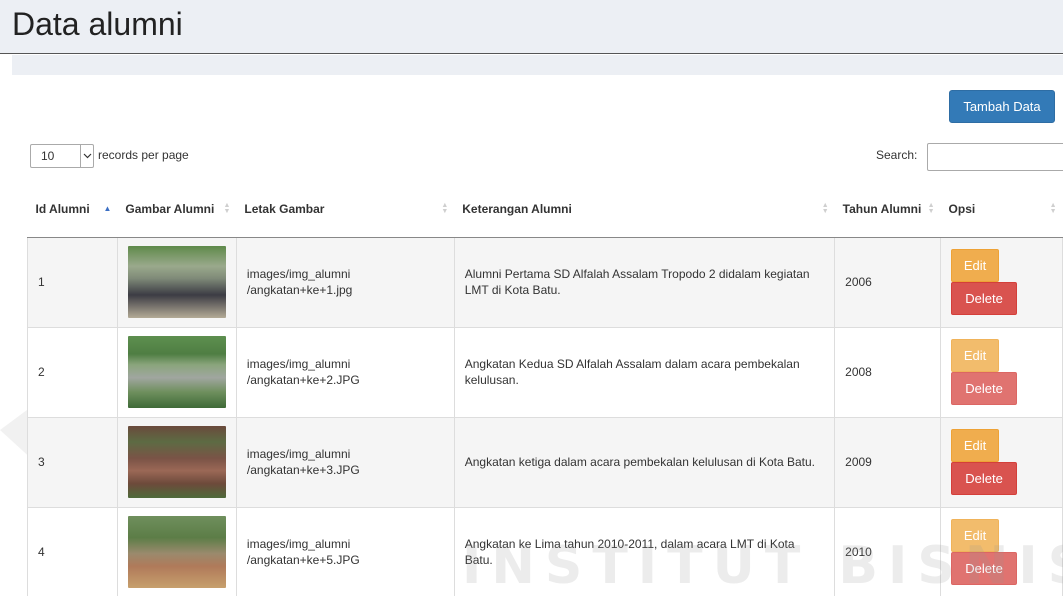 This screenshot has width=1063, height=596. I want to click on cell-year: 2008, so click(888, 372).